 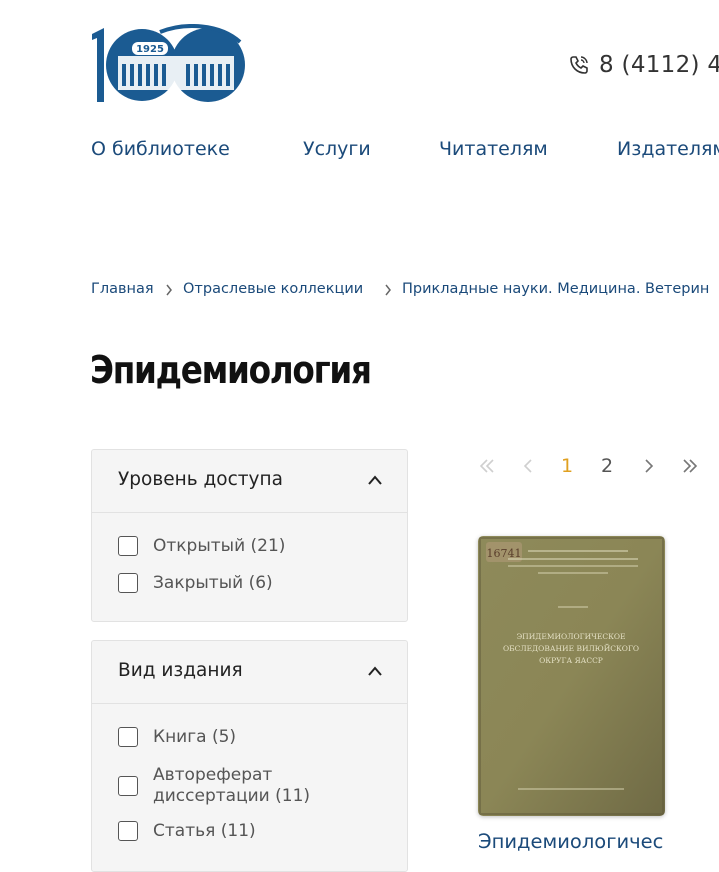 What do you see at coordinates (195, 737) in the screenshot?
I see `filter-option-label: Книга (5)` at bounding box center [195, 737].